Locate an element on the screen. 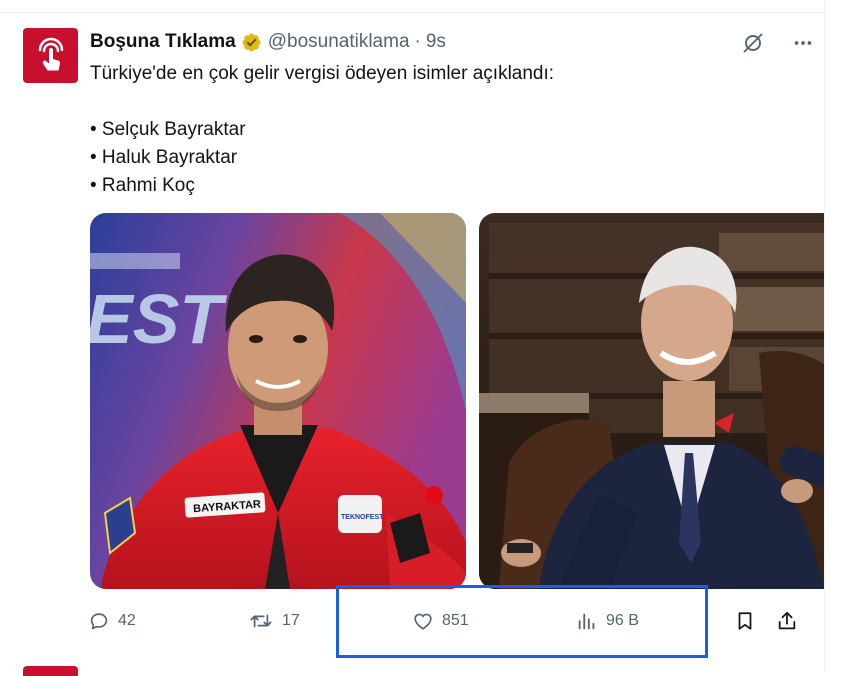  header-actions is located at coordinates (778, 43).